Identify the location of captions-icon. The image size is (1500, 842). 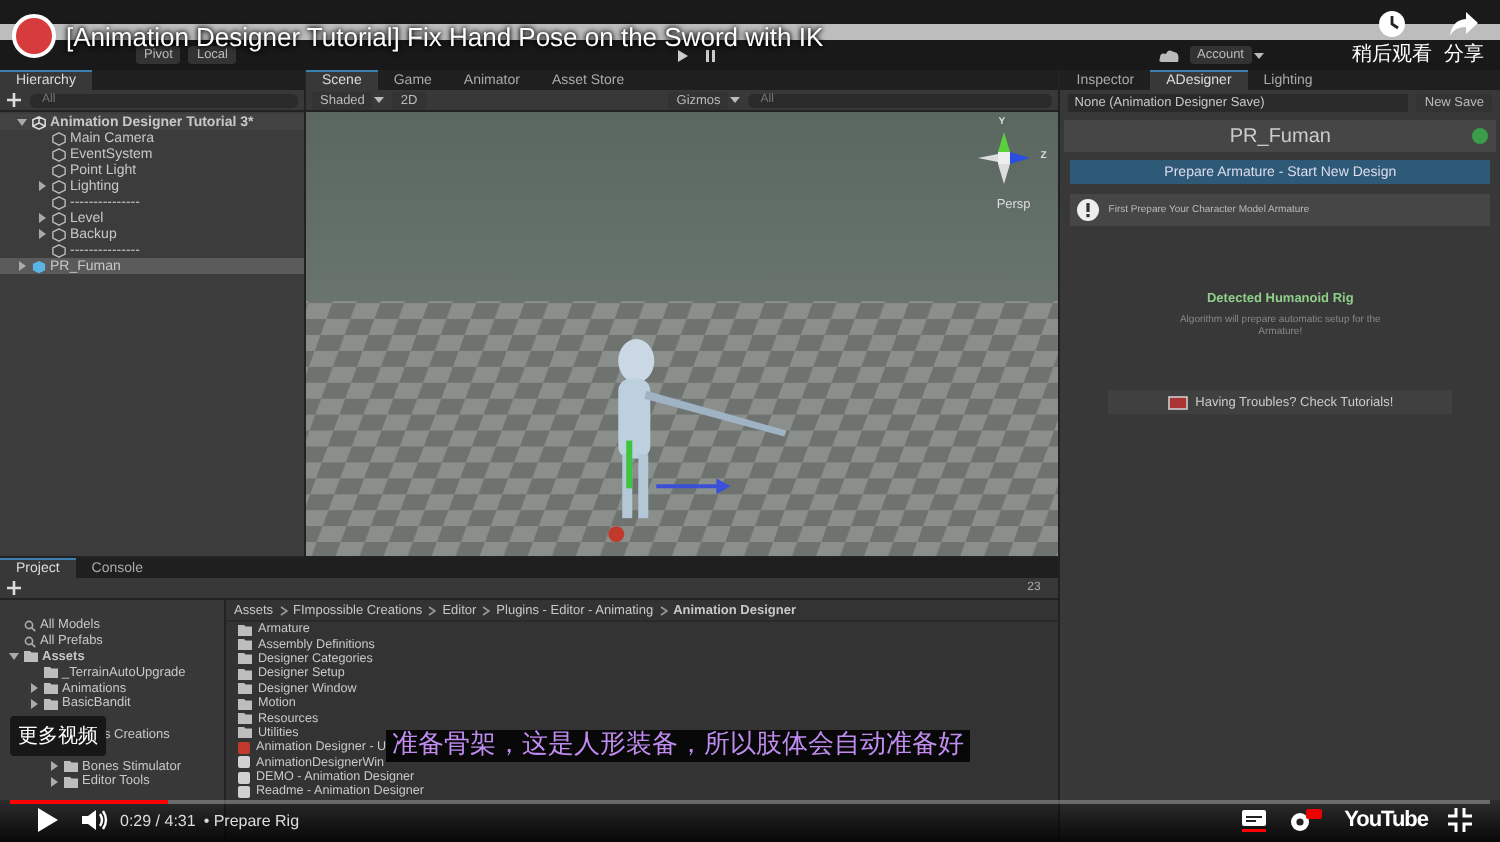
(1254, 820).